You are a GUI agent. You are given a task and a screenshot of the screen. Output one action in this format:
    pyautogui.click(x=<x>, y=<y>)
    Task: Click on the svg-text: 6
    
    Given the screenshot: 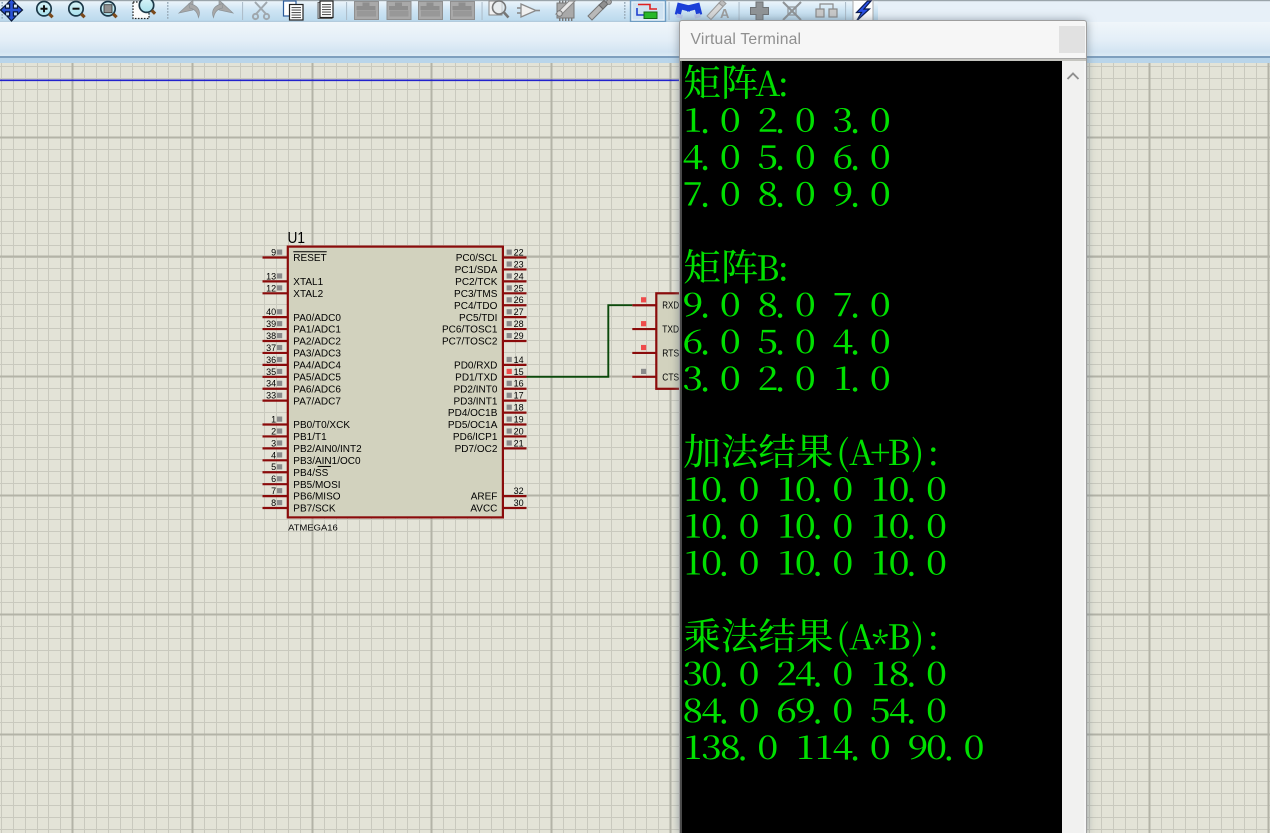 What is the action you would take?
    pyautogui.click(x=273, y=479)
    